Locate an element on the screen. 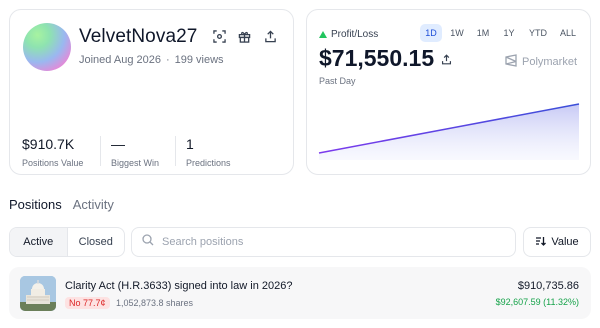 The image size is (600, 328). brand: Polymarket is located at coordinates (541, 62).